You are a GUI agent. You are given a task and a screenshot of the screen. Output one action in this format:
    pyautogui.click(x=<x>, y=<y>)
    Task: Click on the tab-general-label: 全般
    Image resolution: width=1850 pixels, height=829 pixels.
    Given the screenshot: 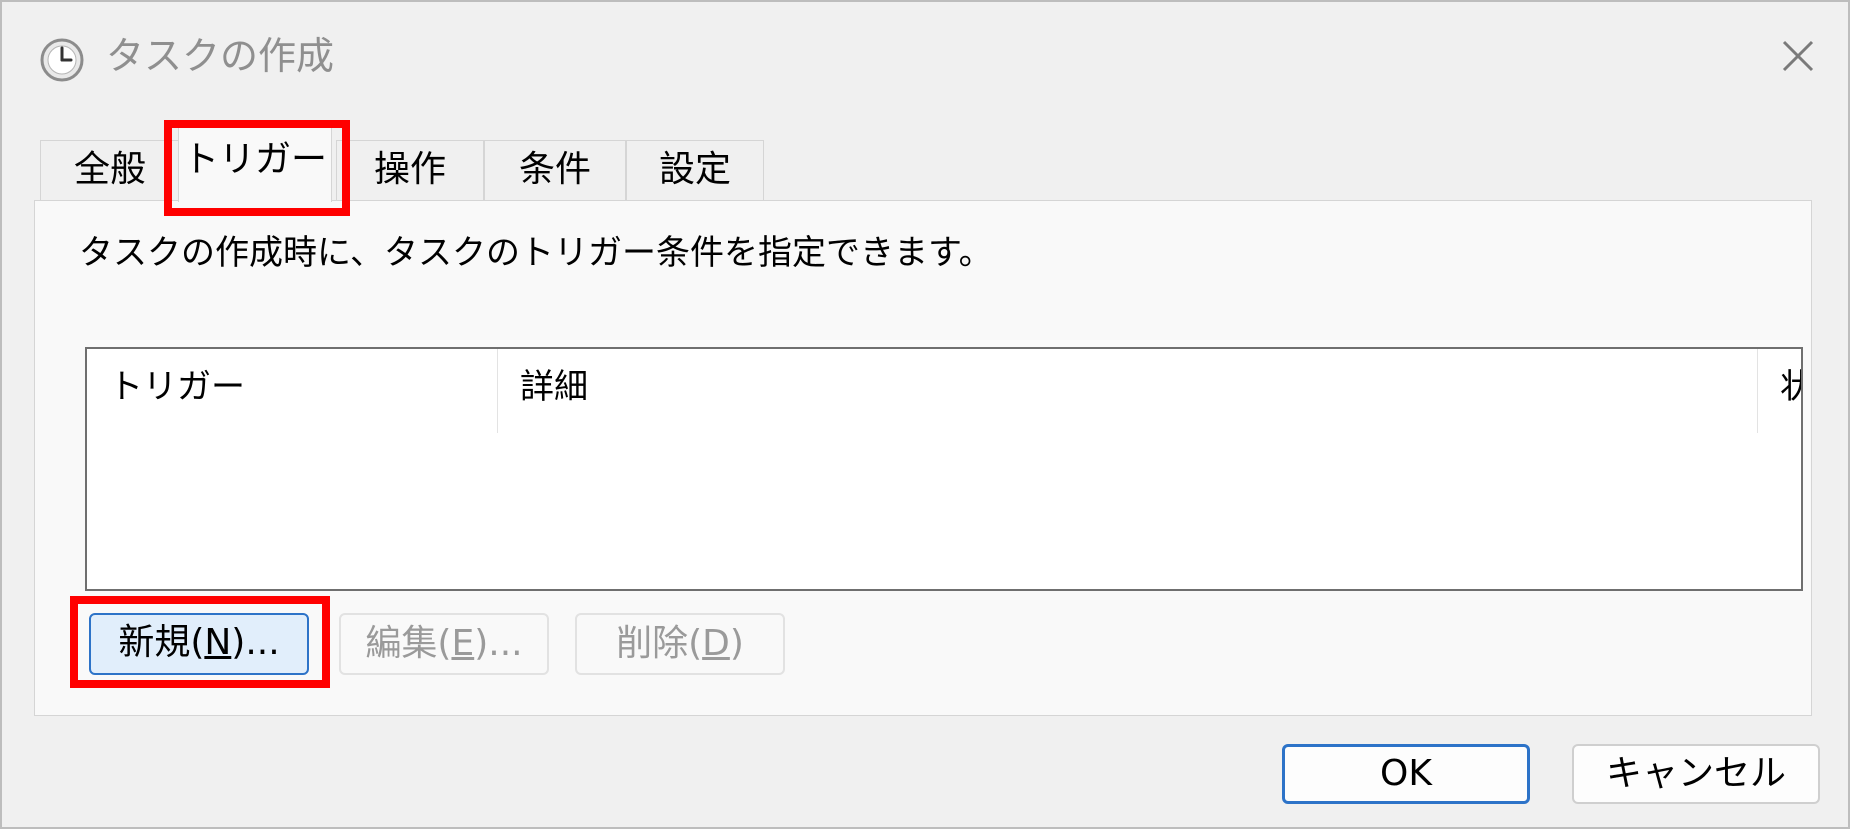 What is the action you would take?
    pyautogui.click(x=109, y=169)
    